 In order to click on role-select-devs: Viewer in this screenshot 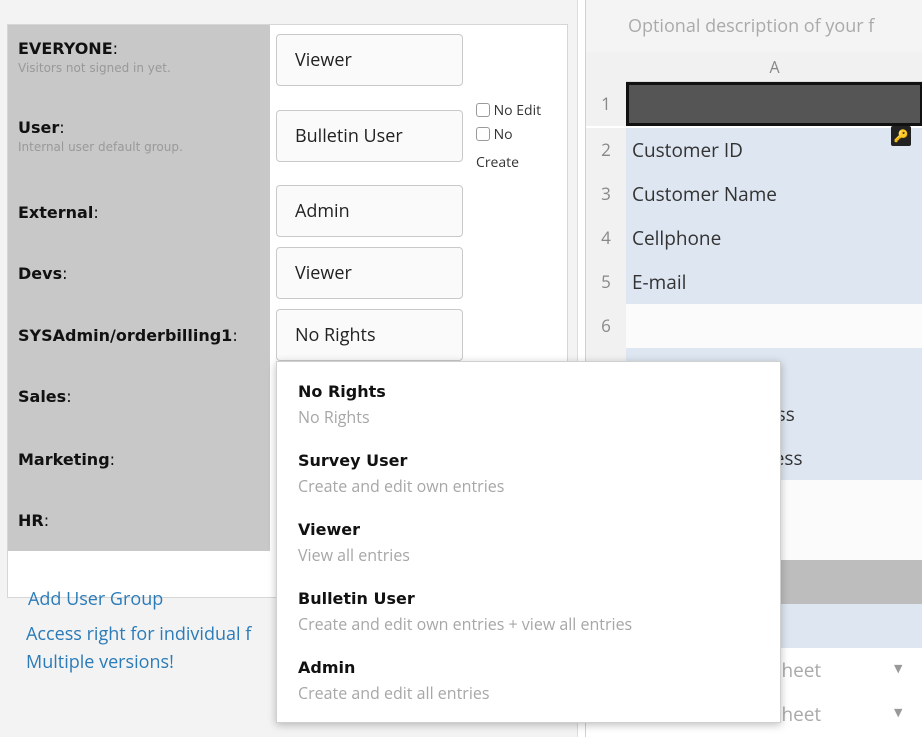, I will do `click(369, 273)`.